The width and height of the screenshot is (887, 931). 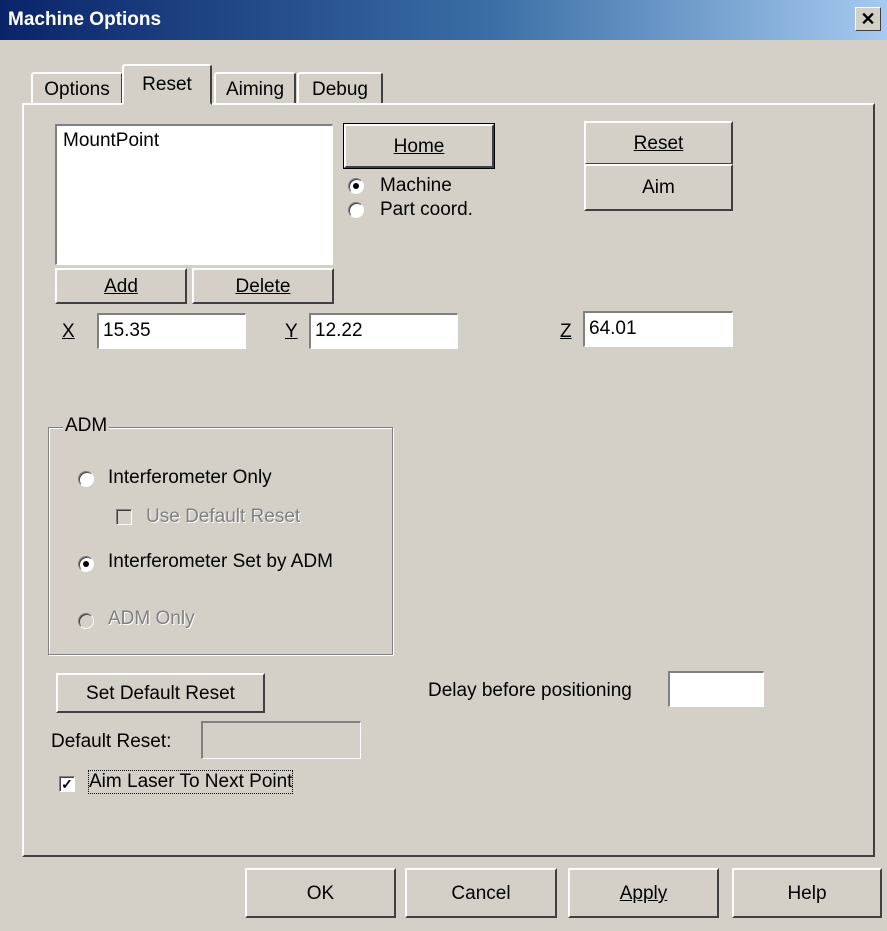 I want to click on delay-label: Delay before positioning, so click(x=530, y=690).